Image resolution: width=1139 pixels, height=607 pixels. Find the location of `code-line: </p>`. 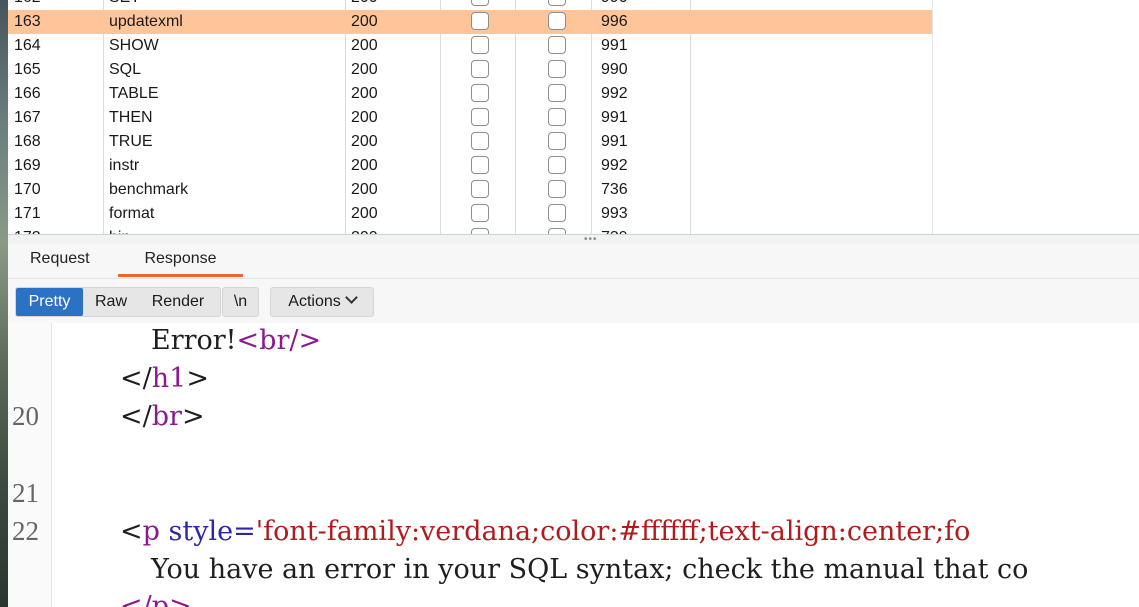

code-line: </p> is located at coordinates (156, 599).